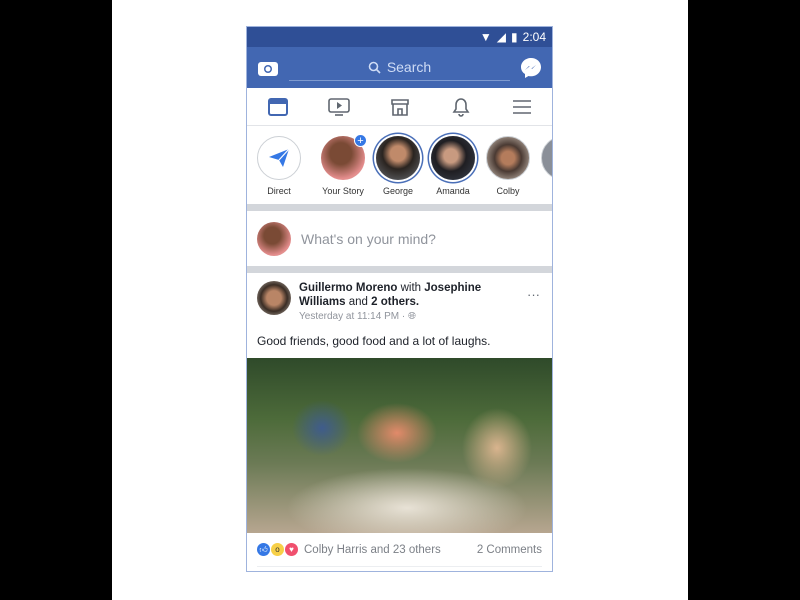 This screenshot has width=800, height=600. What do you see at coordinates (452, 288) in the screenshot?
I see `tagged-name: Josephine` at bounding box center [452, 288].